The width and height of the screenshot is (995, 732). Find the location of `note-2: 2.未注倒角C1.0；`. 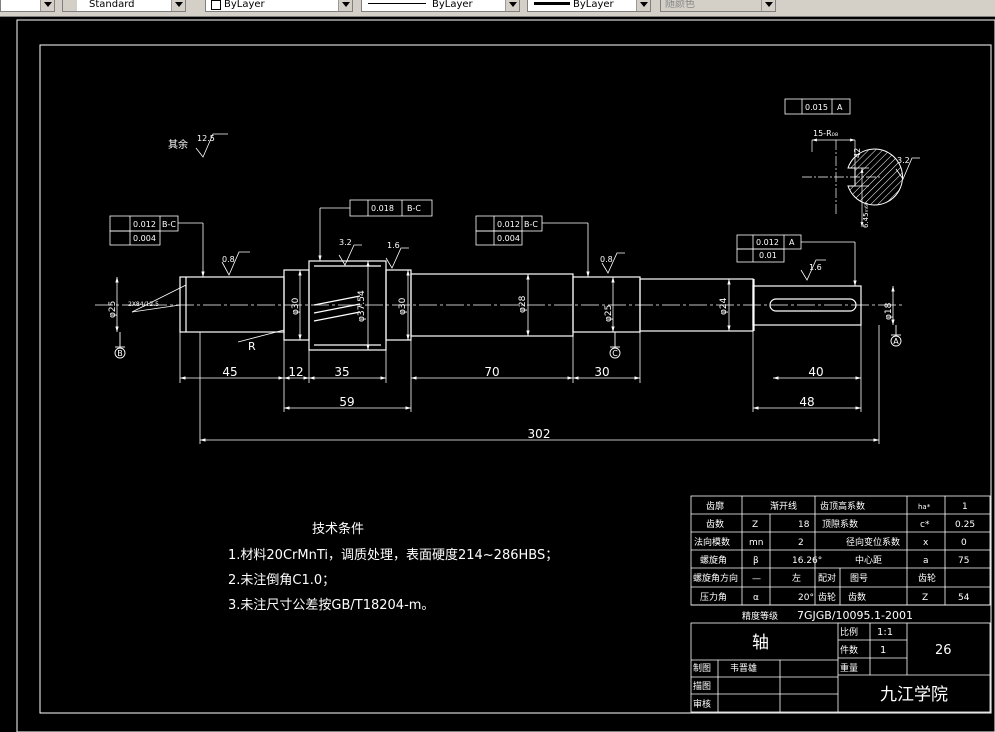

note-2: 2.未注倒角C1.0； is located at coordinates (281, 580).